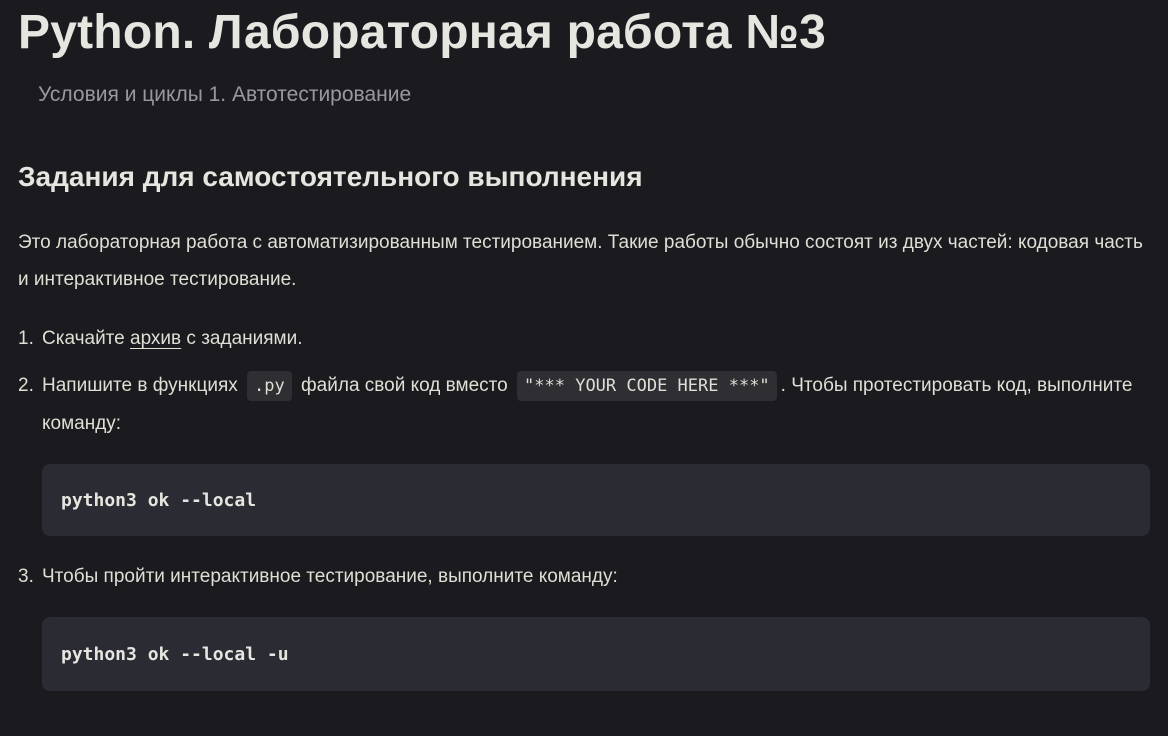 The height and width of the screenshot is (736, 1168). What do you see at coordinates (159, 500) in the screenshot?
I see `code-command: python3 ok --local` at bounding box center [159, 500].